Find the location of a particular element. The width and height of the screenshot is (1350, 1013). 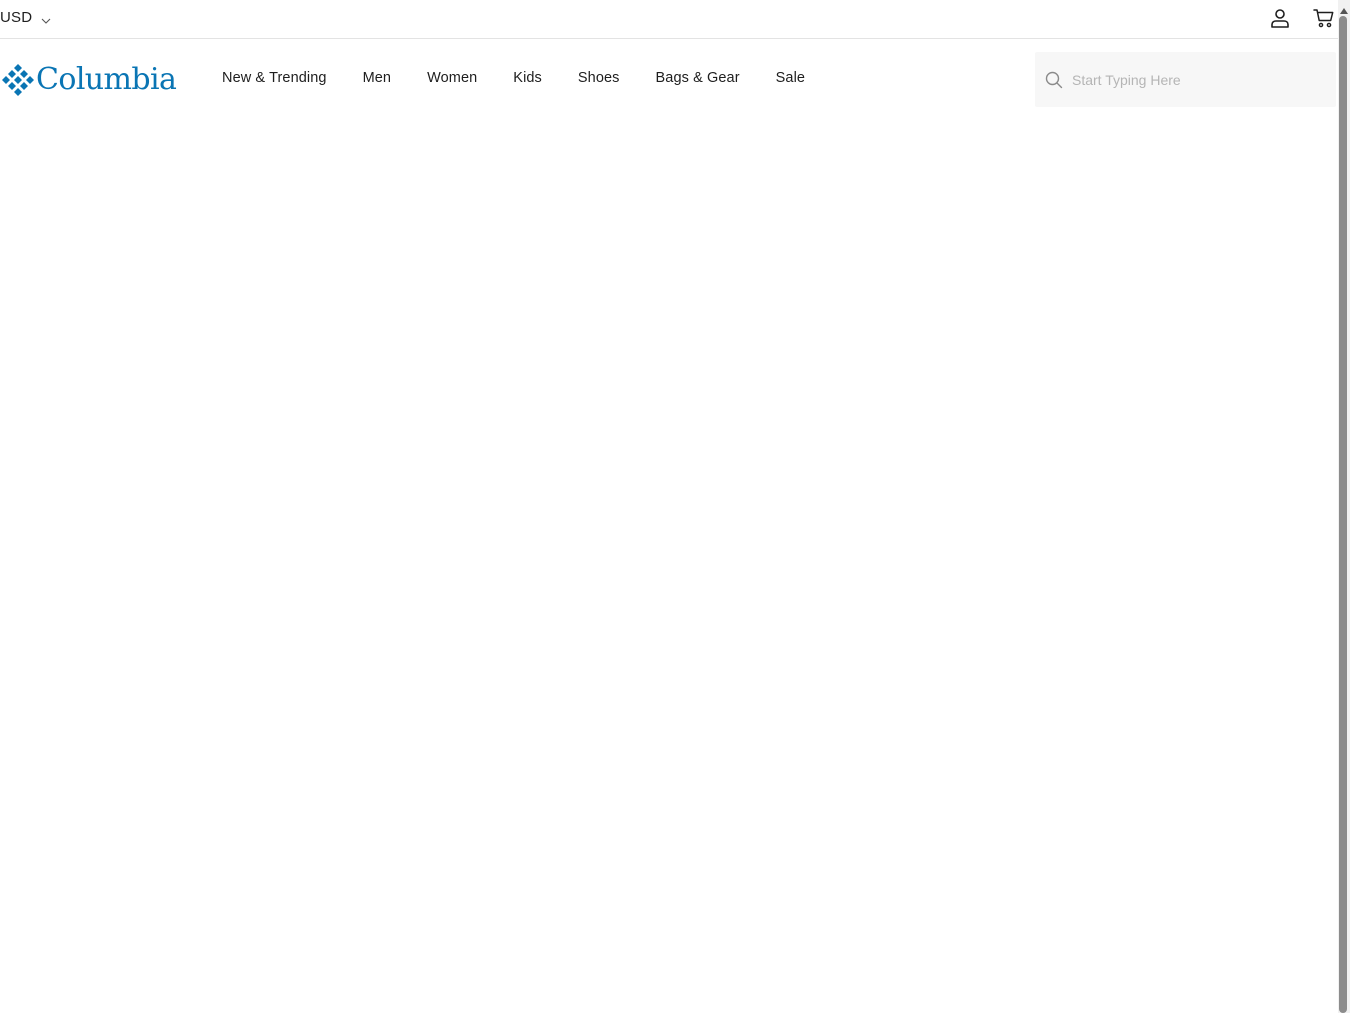

chevron-down-icon is located at coordinates (46, 18).